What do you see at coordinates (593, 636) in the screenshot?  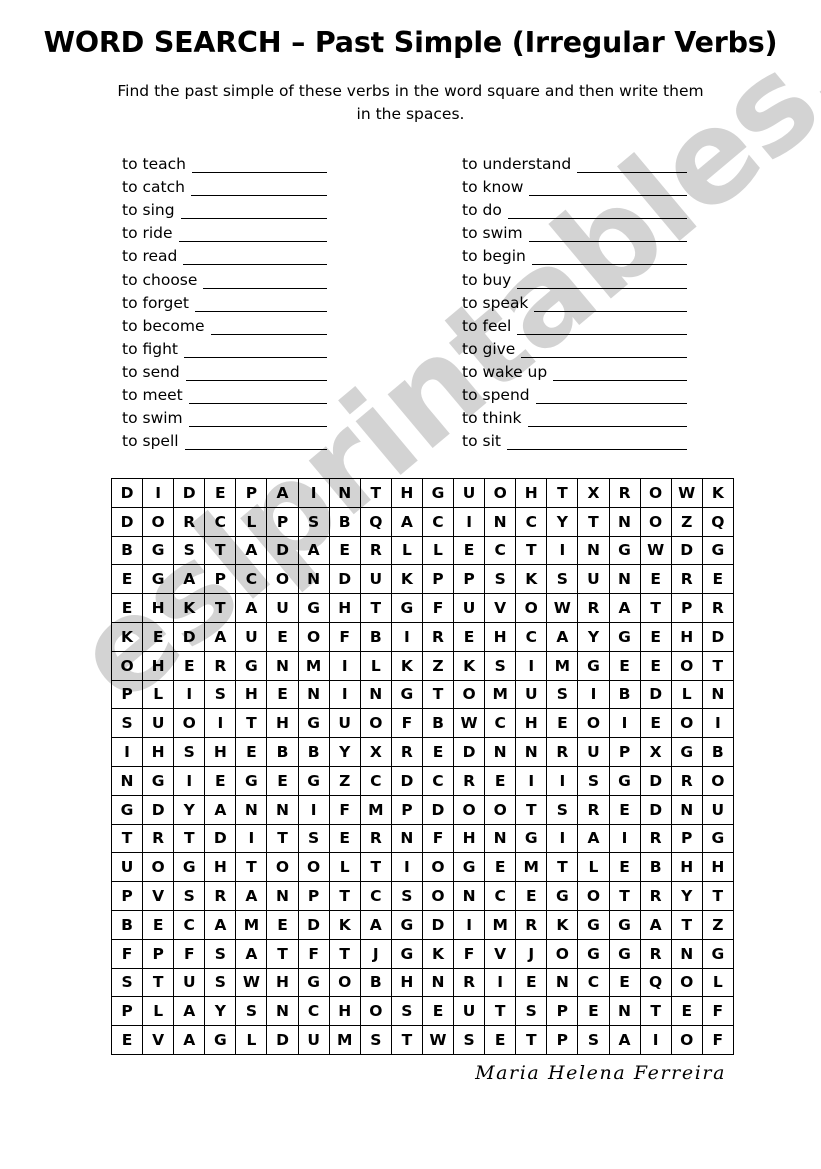 I see `grid-cell: Y` at bounding box center [593, 636].